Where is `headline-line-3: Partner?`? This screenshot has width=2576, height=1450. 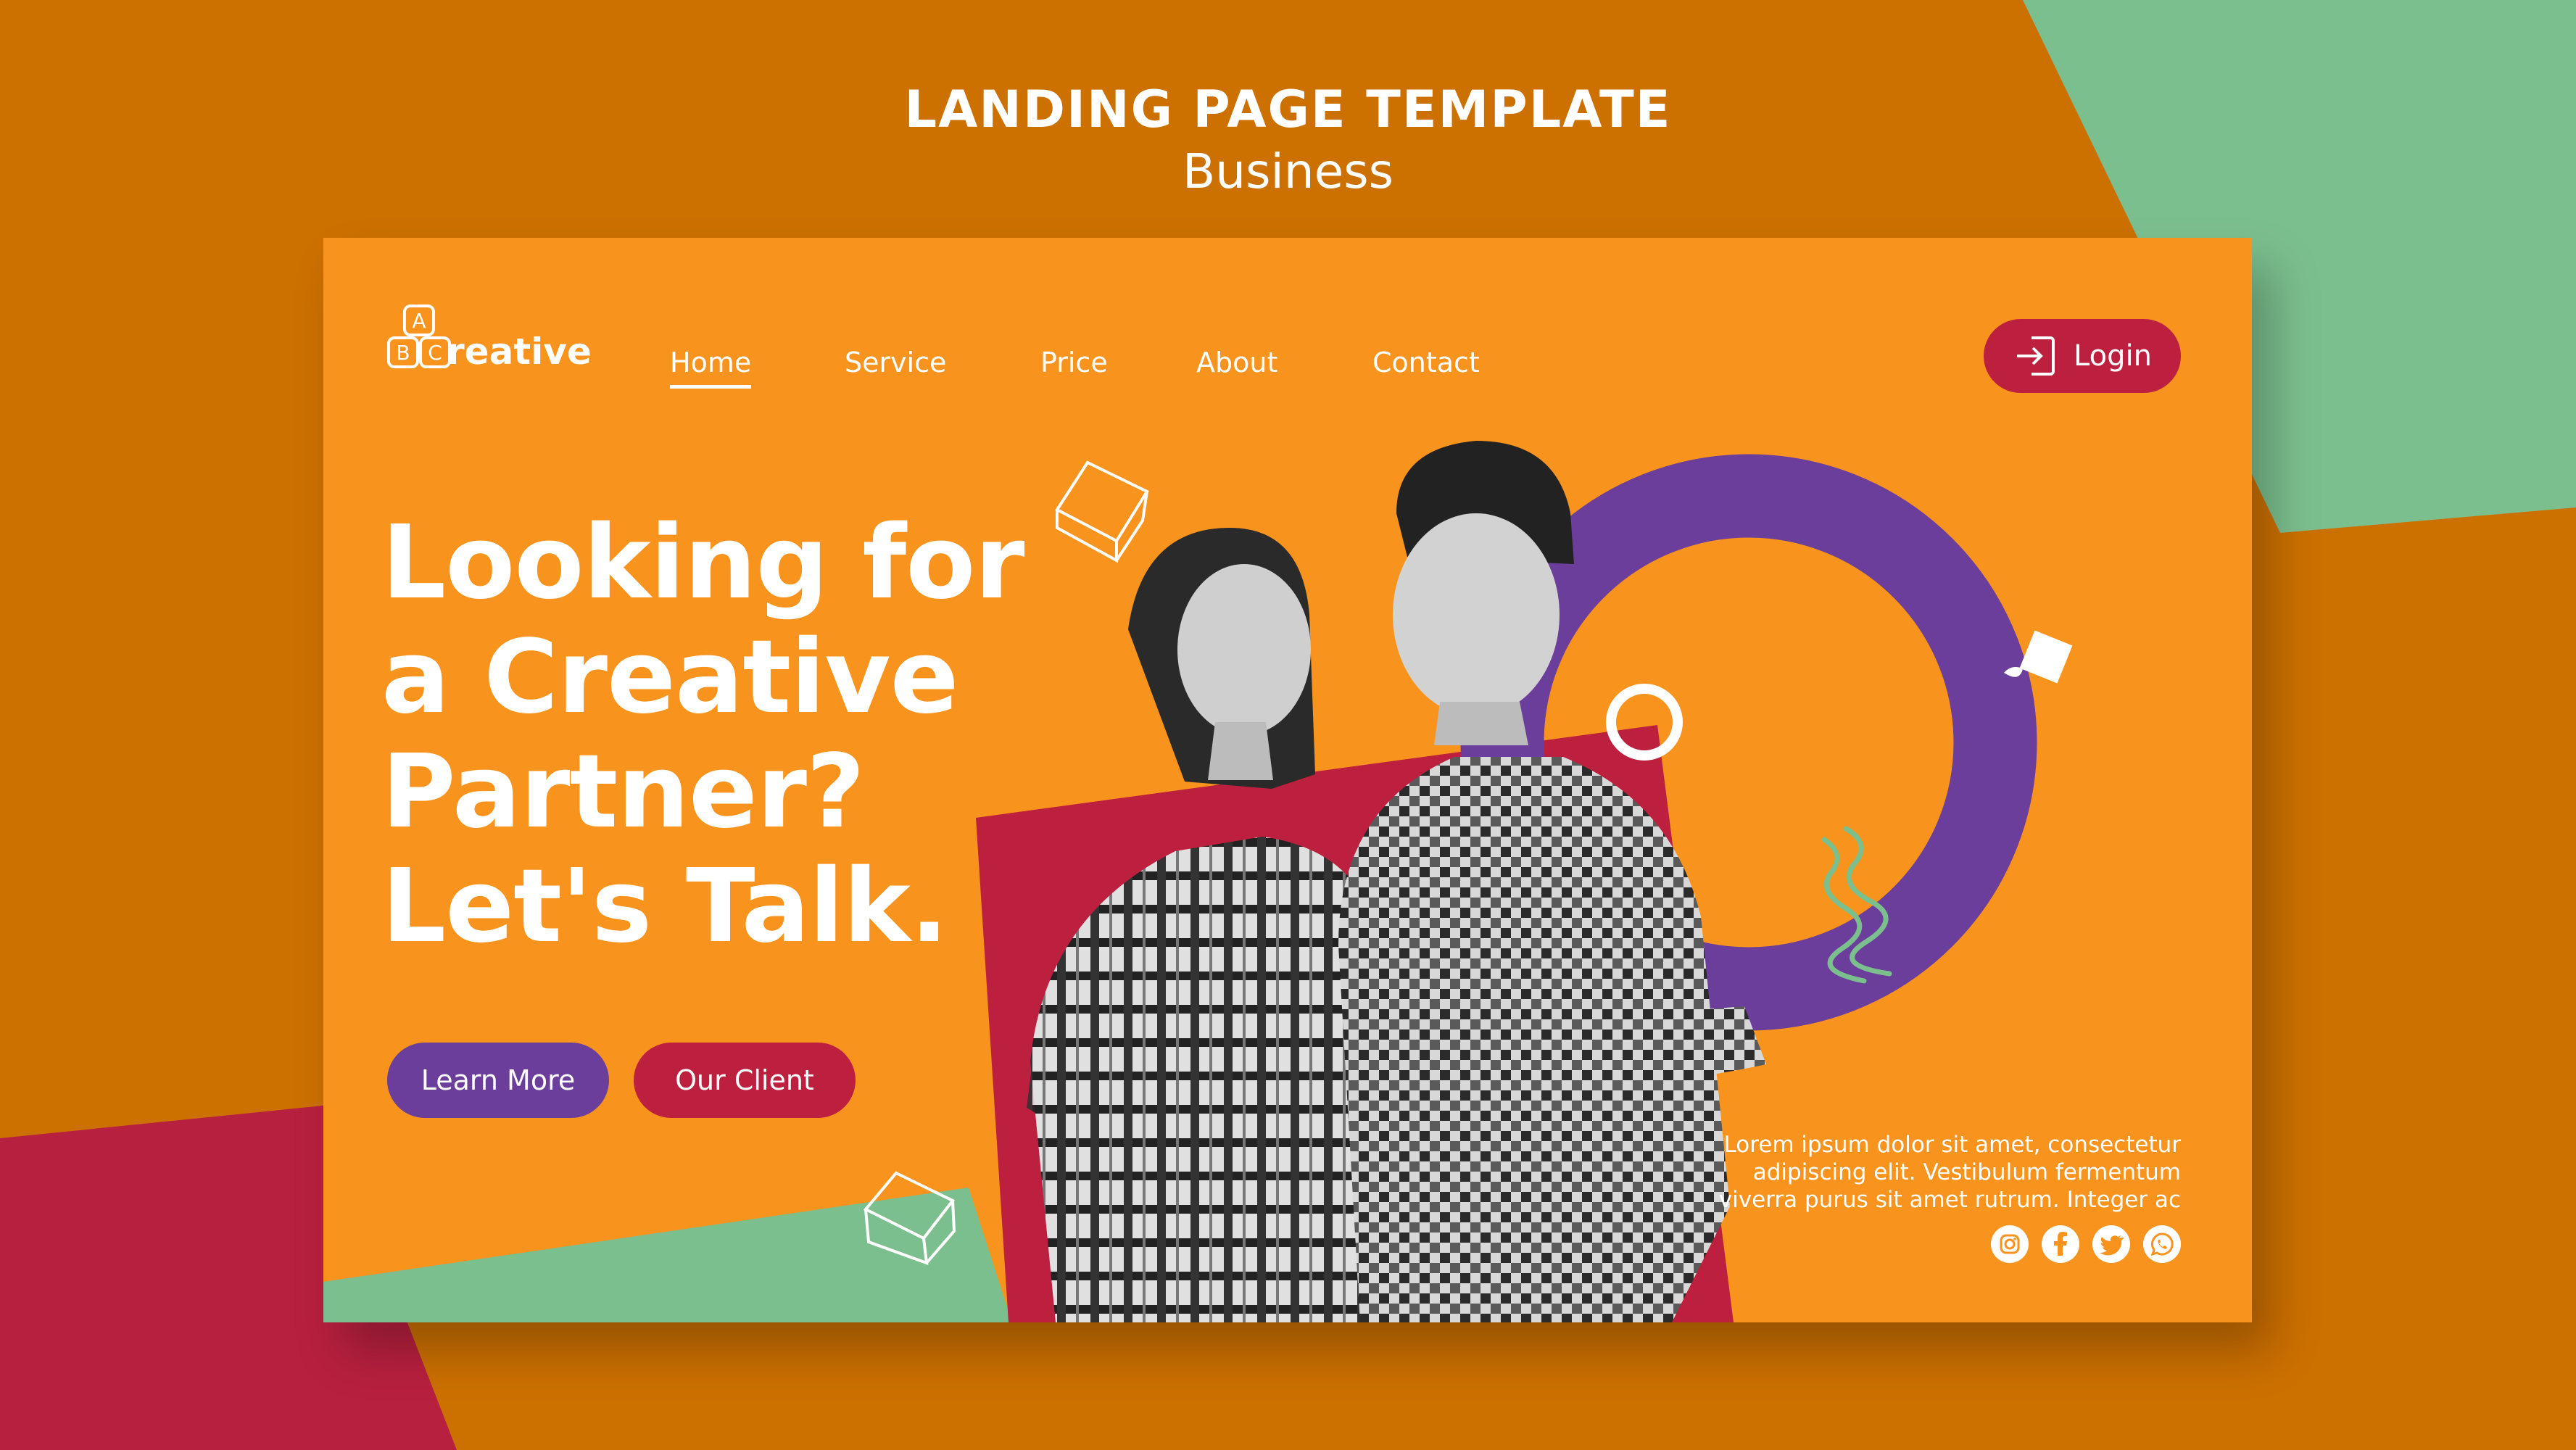
headline-line-3: Partner? is located at coordinates (623, 792).